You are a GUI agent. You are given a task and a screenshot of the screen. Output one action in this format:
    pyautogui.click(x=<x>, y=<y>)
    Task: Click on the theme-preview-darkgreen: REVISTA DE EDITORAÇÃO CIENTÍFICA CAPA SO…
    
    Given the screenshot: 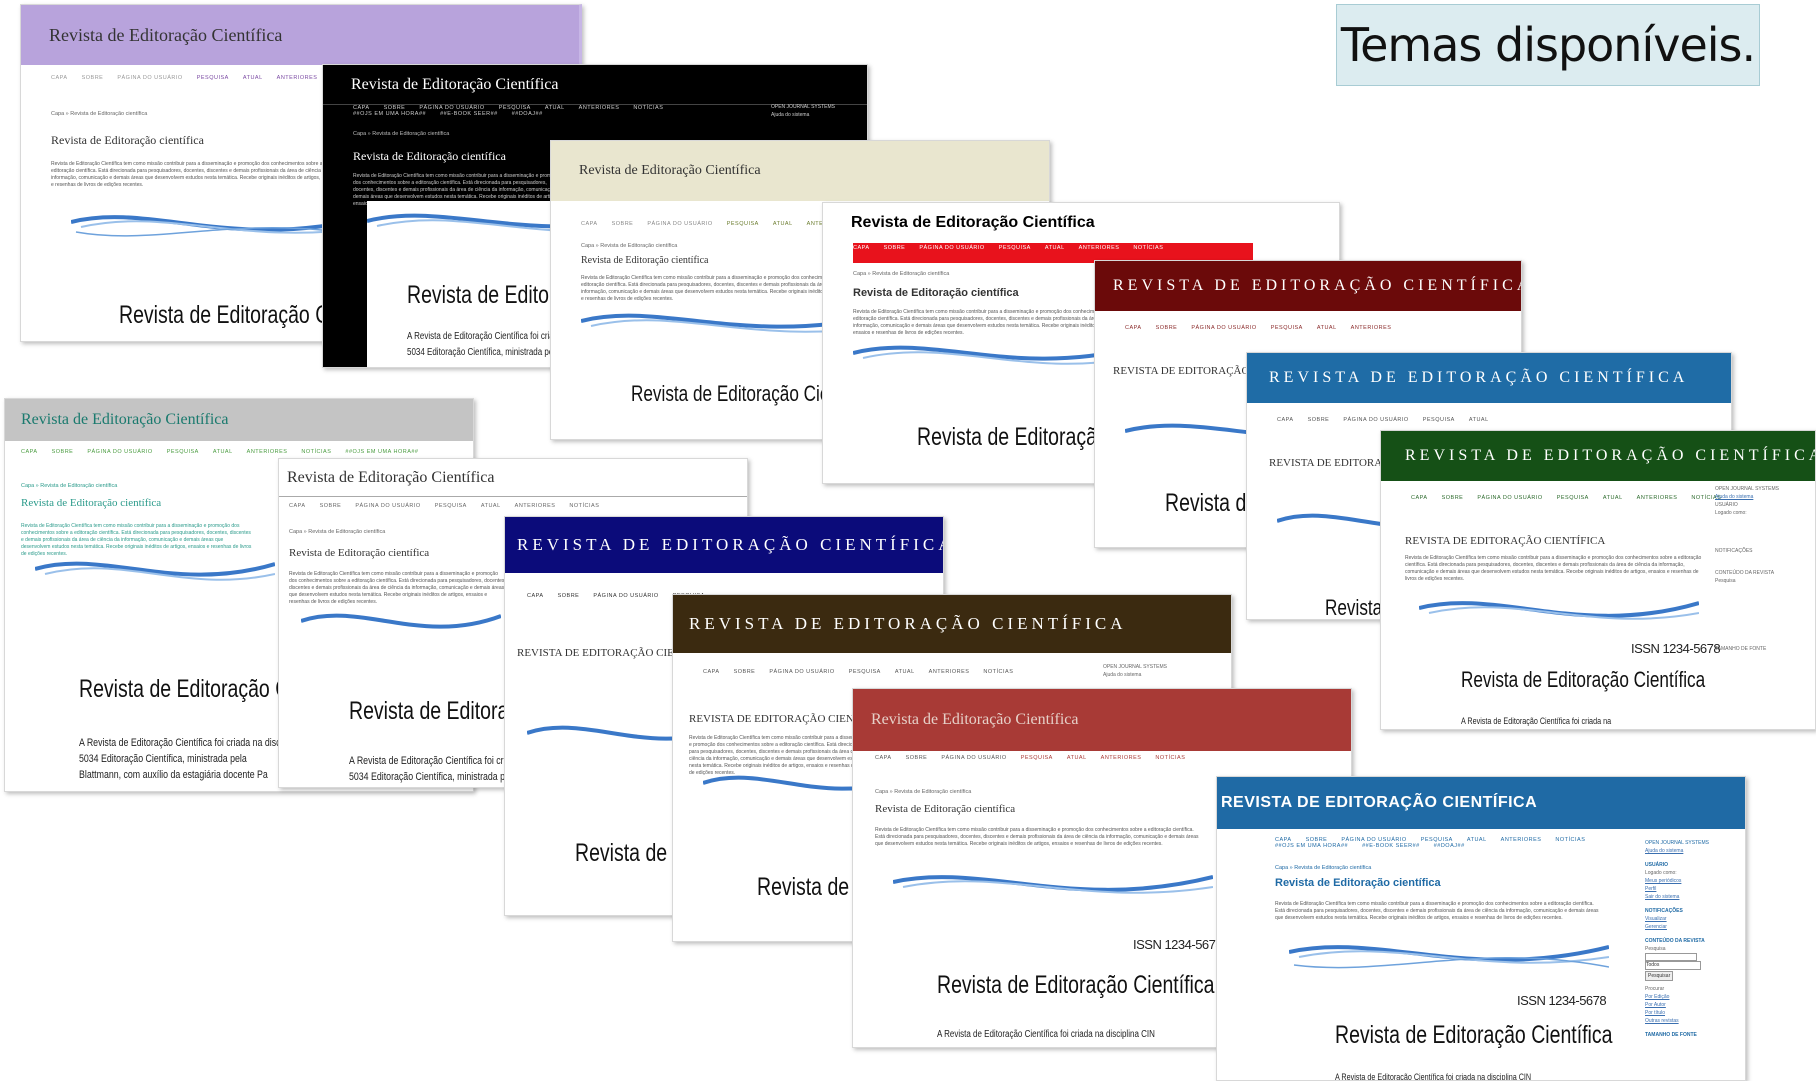 What is the action you would take?
    pyautogui.click(x=1598, y=580)
    